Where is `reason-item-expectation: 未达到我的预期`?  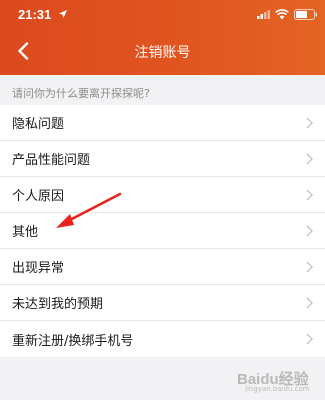 reason-item-expectation: 未达到我的预期 is located at coordinates (162, 303).